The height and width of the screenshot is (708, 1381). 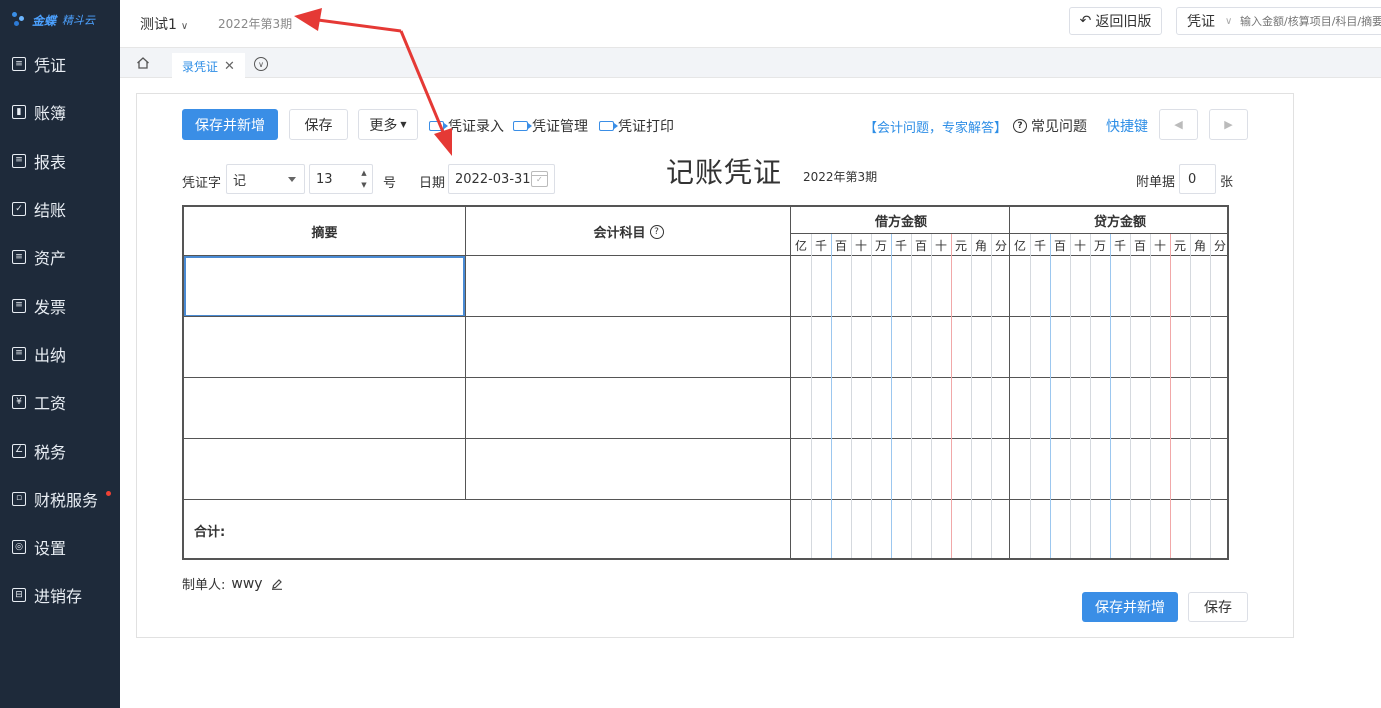 I want to click on notification-dot, so click(x=108, y=493).